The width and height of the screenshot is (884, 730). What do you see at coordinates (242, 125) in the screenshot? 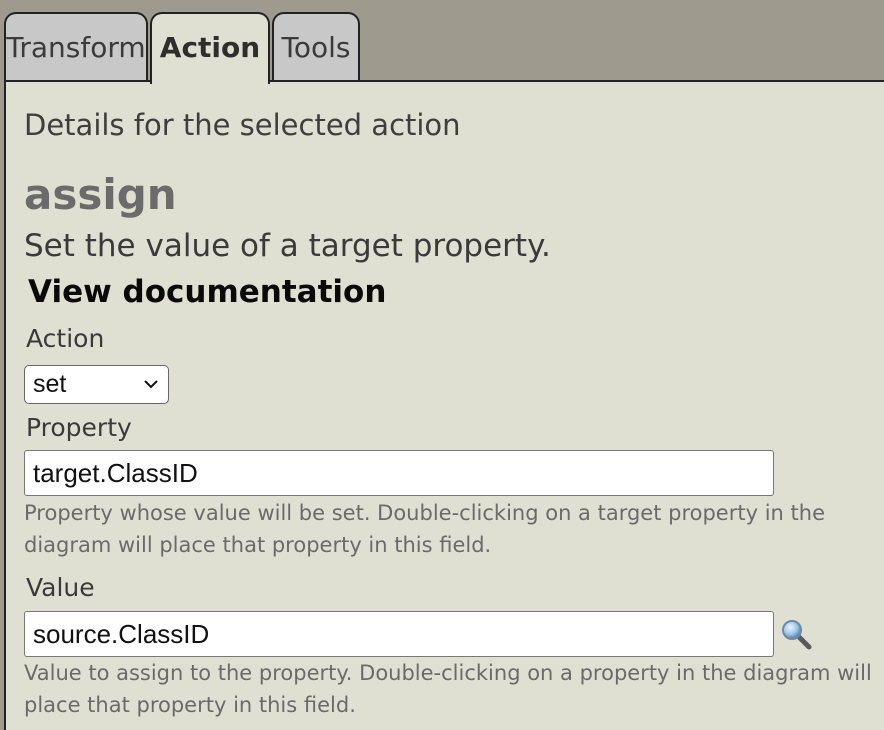
I see `panel-heading: Details for the selected action` at bounding box center [242, 125].